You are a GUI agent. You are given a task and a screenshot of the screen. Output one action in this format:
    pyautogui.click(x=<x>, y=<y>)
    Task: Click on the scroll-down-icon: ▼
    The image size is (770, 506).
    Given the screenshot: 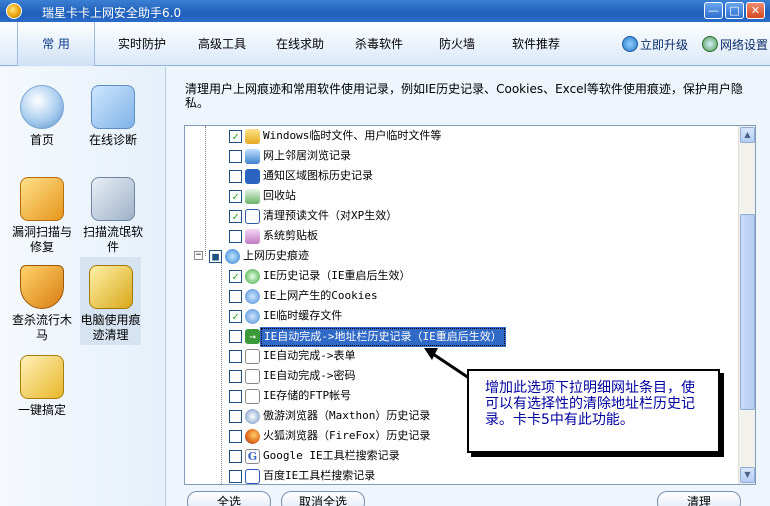 What is the action you would take?
    pyautogui.click(x=747, y=475)
    